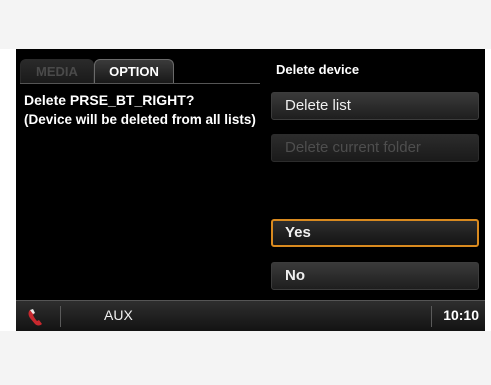  What do you see at coordinates (140, 83) in the screenshot?
I see `tab-divider` at bounding box center [140, 83].